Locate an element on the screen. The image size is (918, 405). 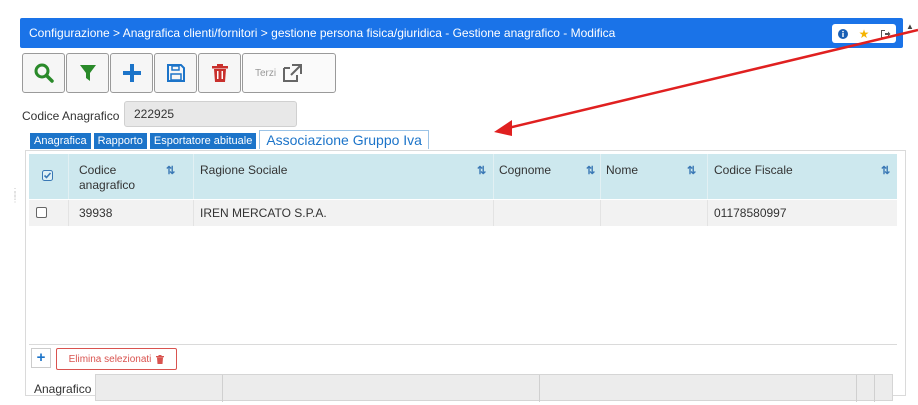
delete-selected-button: Elimina selezionati is located at coordinates (116, 359).